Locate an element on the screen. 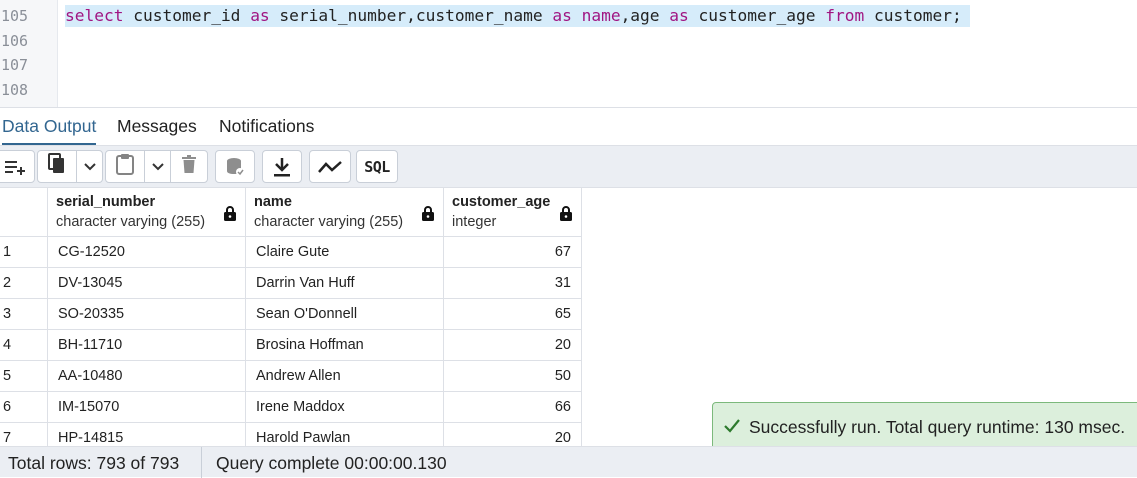  cell-name: Andrew Allen is located at coordinates (345, 376).